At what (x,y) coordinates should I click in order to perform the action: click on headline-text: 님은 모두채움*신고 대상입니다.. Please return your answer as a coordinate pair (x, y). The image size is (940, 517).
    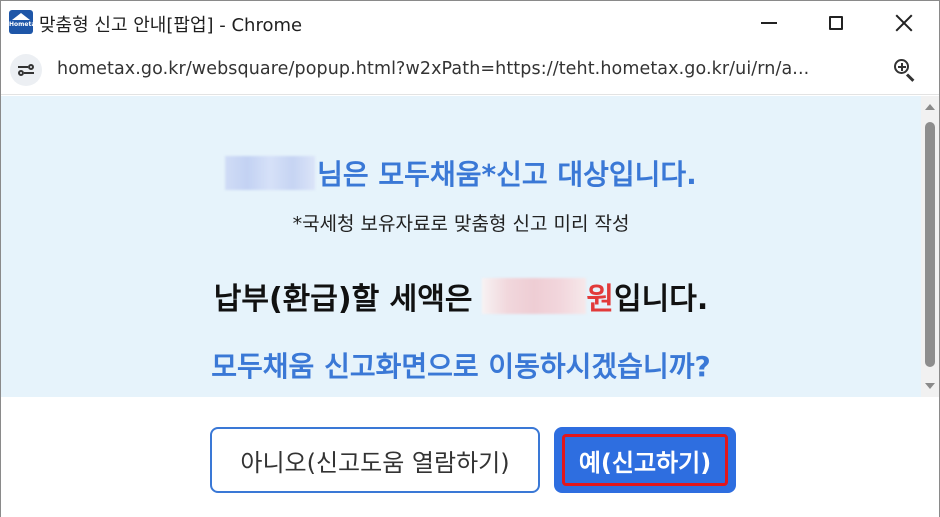
    Looking at the image, I should click on (507, 174).